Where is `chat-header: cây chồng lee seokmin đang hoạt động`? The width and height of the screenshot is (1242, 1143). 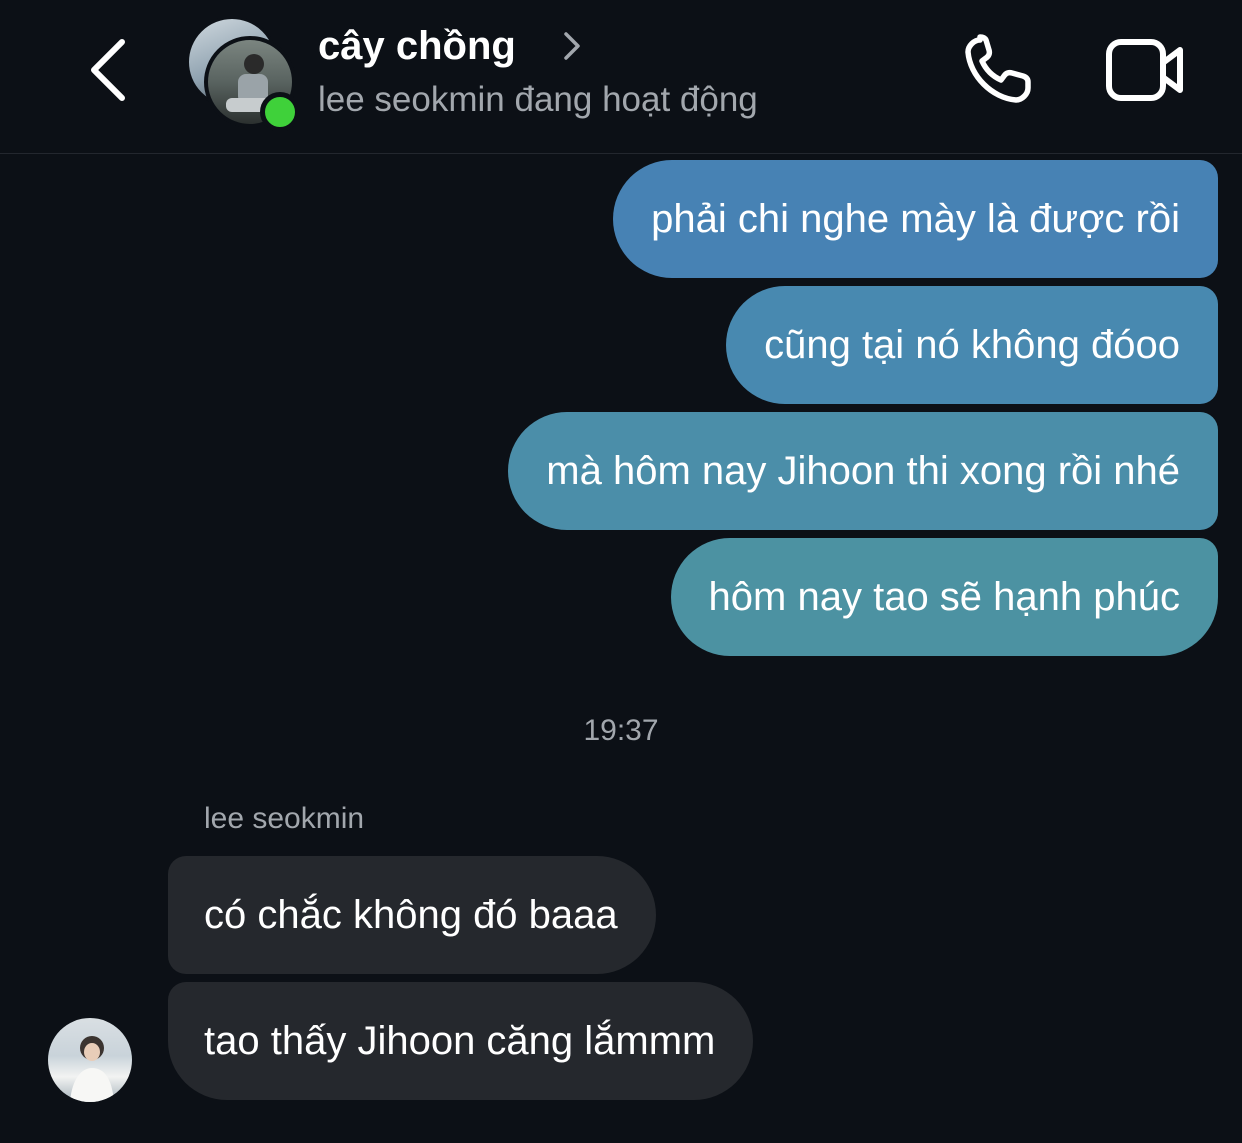
chat-header: cây chồng lee seokmin đang hoạt động is located at coordinates (621, 77).